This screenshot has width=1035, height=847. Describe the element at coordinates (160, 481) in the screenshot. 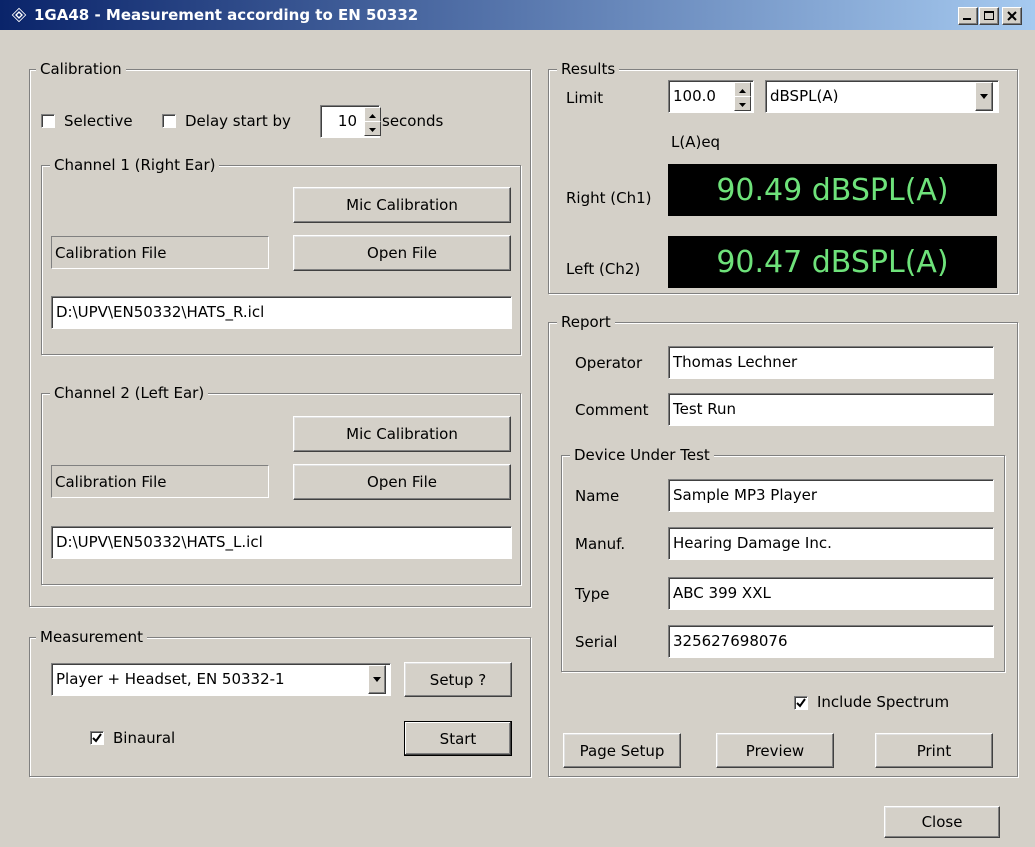

I see `ch2-calibration-file-label: Calibration File` at that location.